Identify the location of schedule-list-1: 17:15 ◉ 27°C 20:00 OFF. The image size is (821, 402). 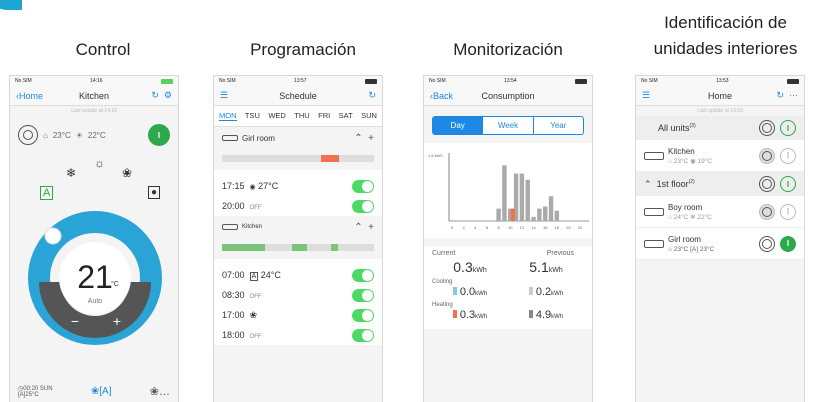
(298, 193).